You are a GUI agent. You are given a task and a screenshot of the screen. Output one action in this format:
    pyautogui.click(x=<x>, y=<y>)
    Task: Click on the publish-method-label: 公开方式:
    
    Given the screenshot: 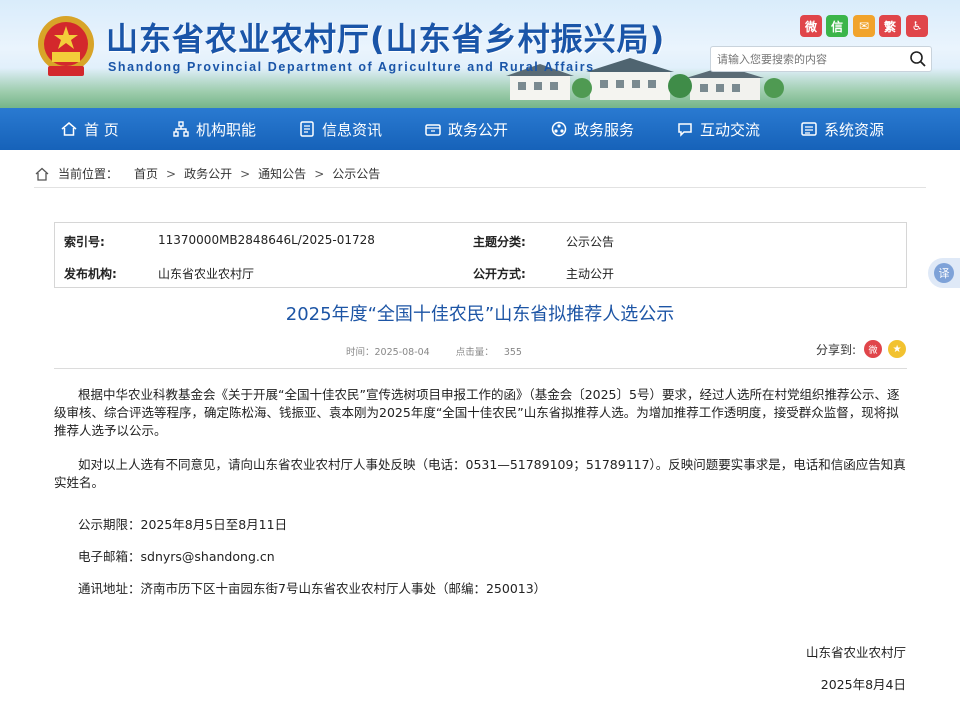 What is the action you would take?
    pyautogui.click(x=499, y=274)
    